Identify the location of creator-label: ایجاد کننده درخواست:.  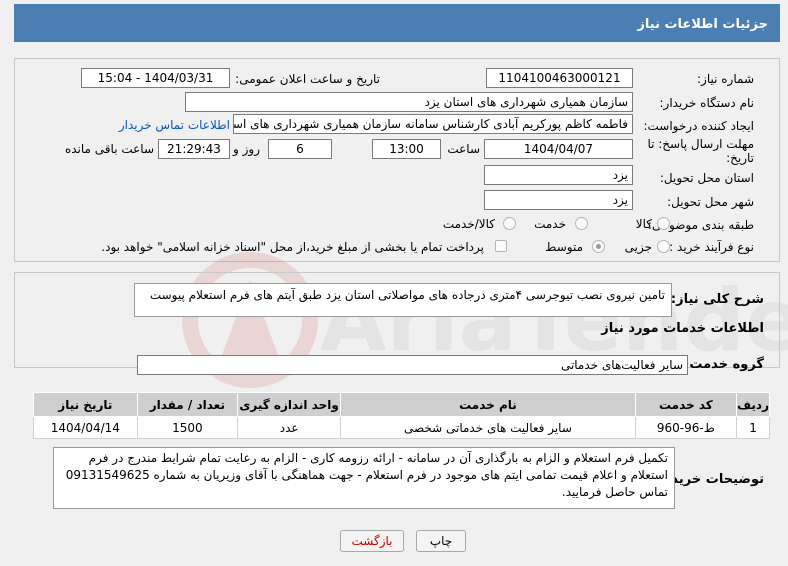
(698, 126).